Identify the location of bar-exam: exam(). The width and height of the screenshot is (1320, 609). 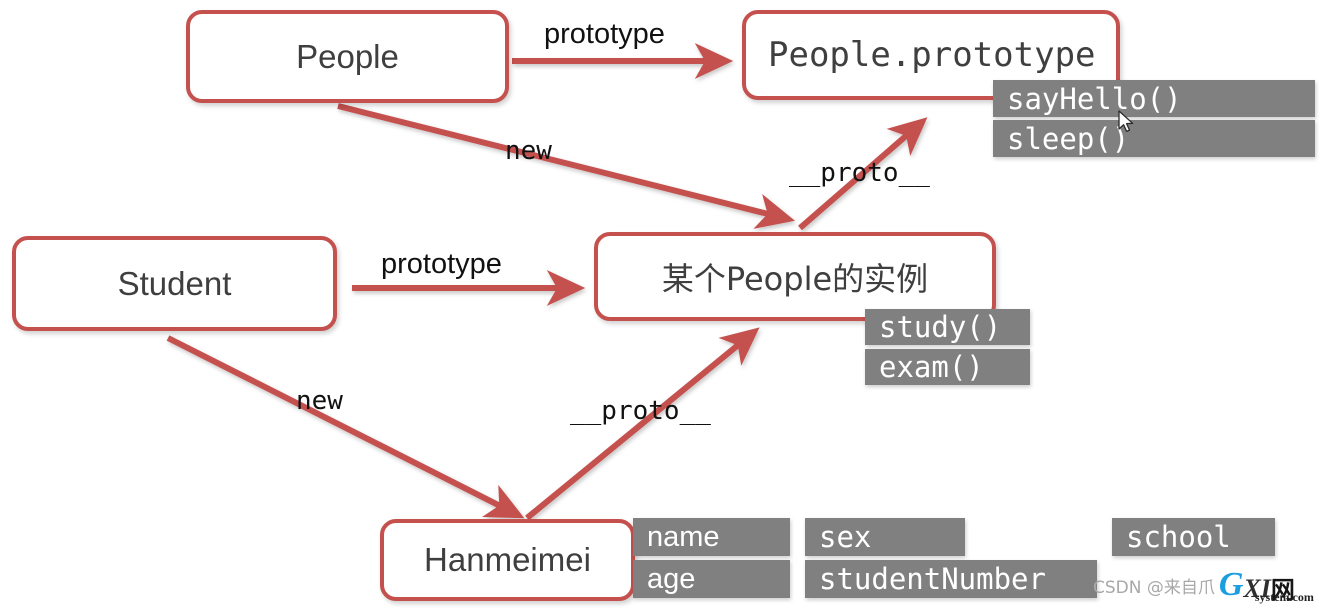
(947, 367).